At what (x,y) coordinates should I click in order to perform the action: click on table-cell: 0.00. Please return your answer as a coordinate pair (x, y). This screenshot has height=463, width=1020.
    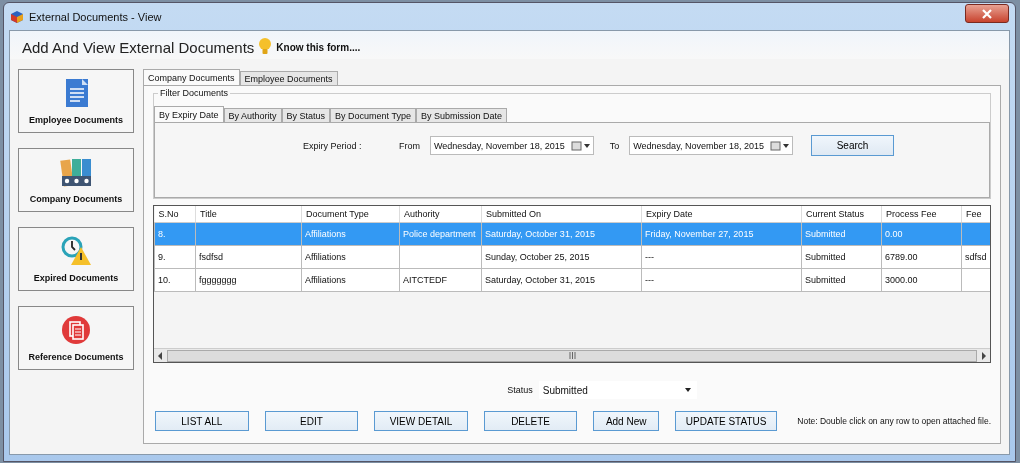
    Looking at the image, I should click on (894, 233).